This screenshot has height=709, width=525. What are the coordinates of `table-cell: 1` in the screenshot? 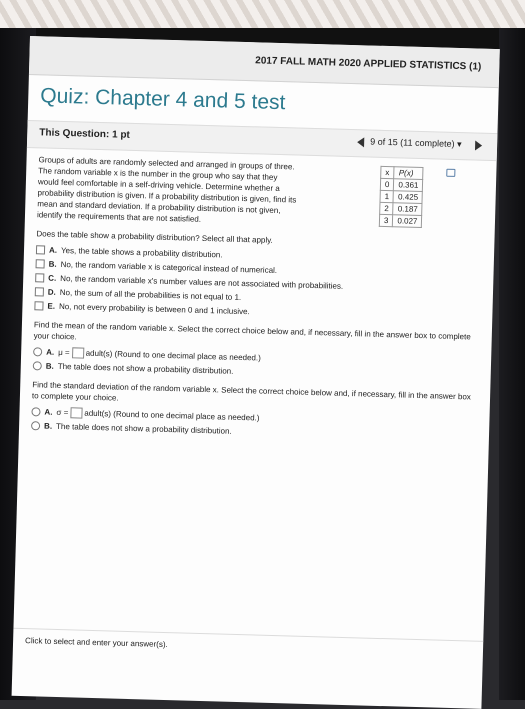 It's located at (386, 196).